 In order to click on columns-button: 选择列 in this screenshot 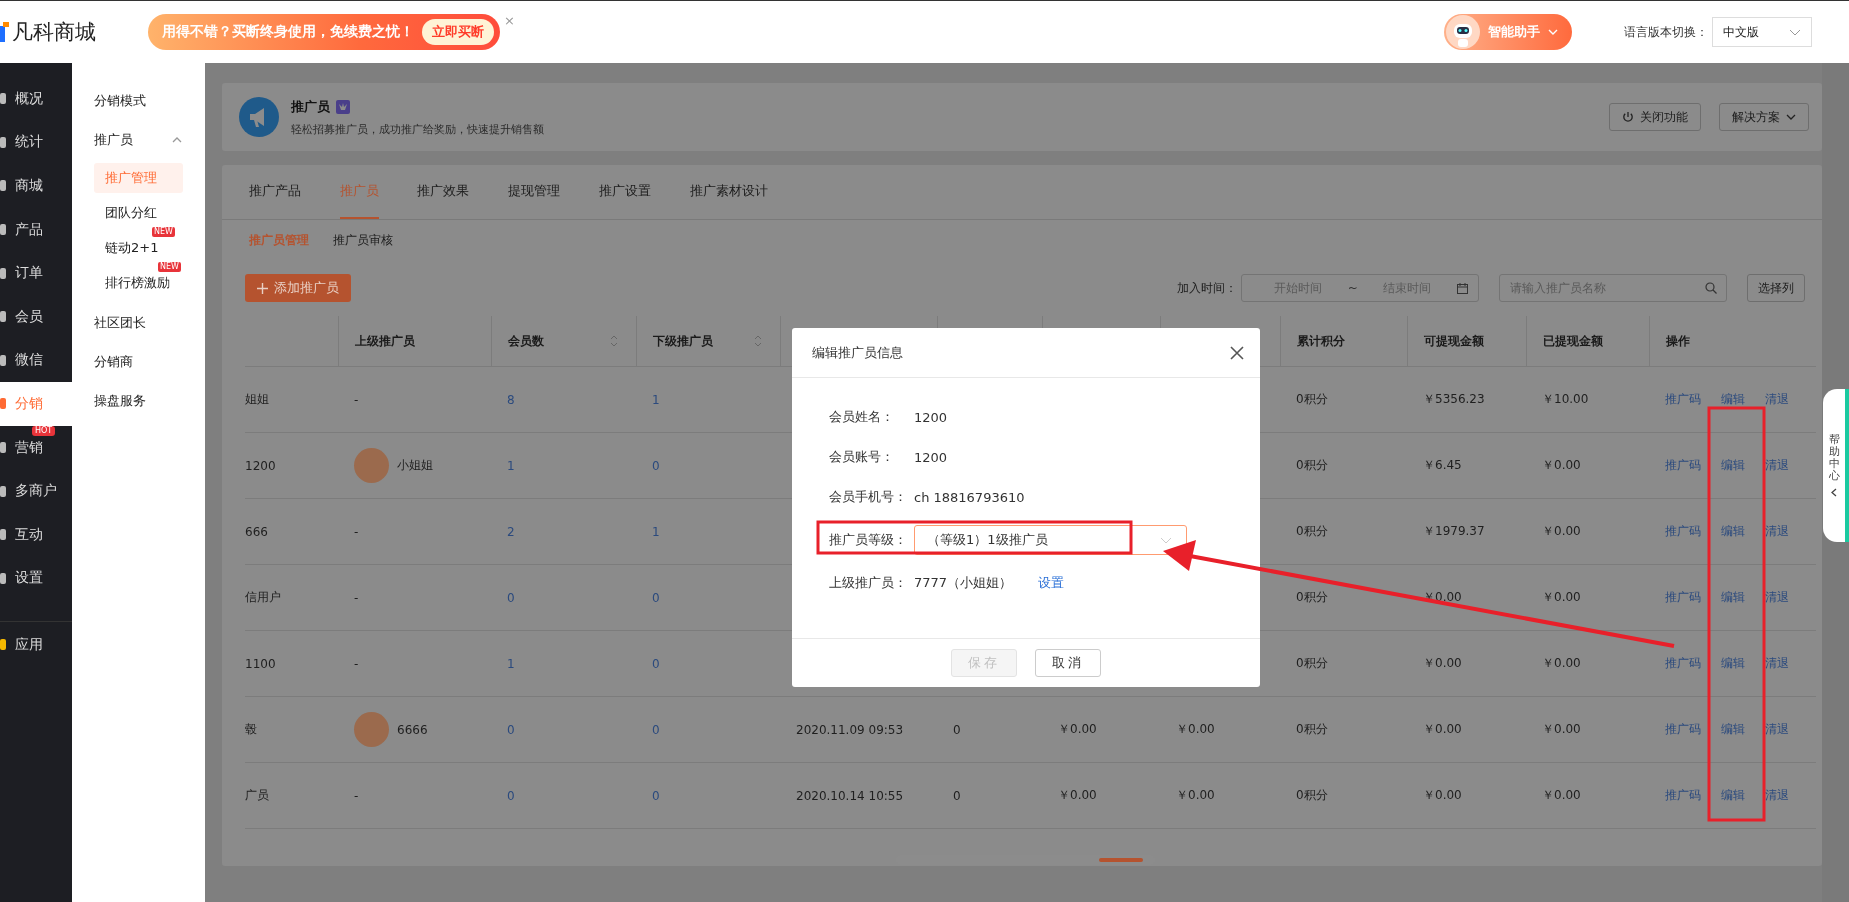, I will do `click(1776, 288)`.